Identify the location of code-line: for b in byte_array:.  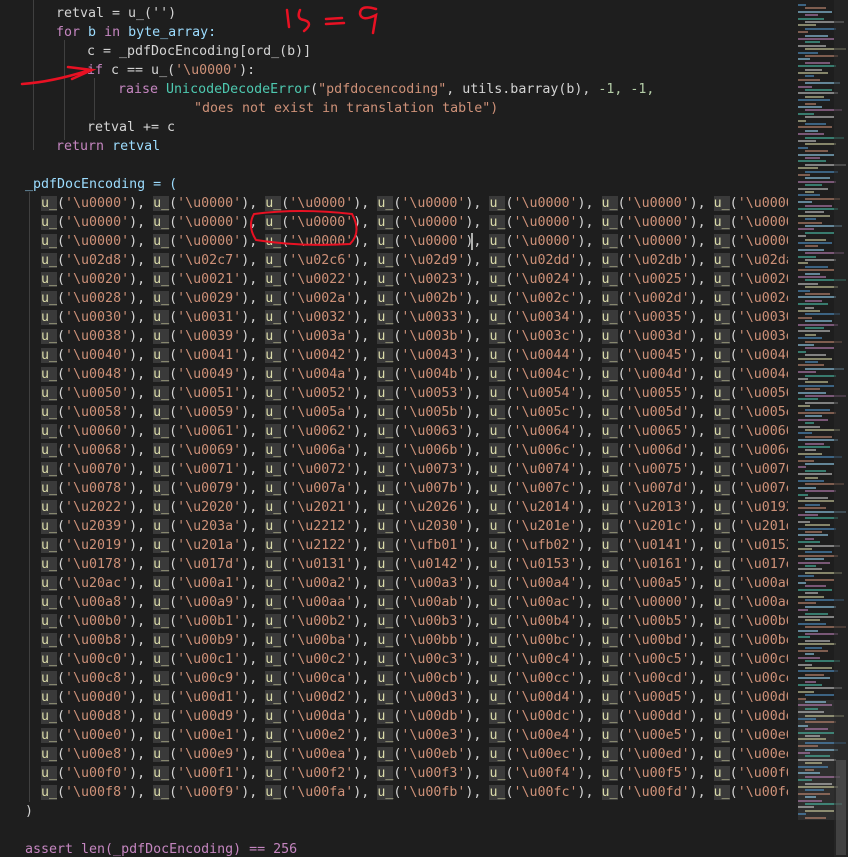
(136, 32).